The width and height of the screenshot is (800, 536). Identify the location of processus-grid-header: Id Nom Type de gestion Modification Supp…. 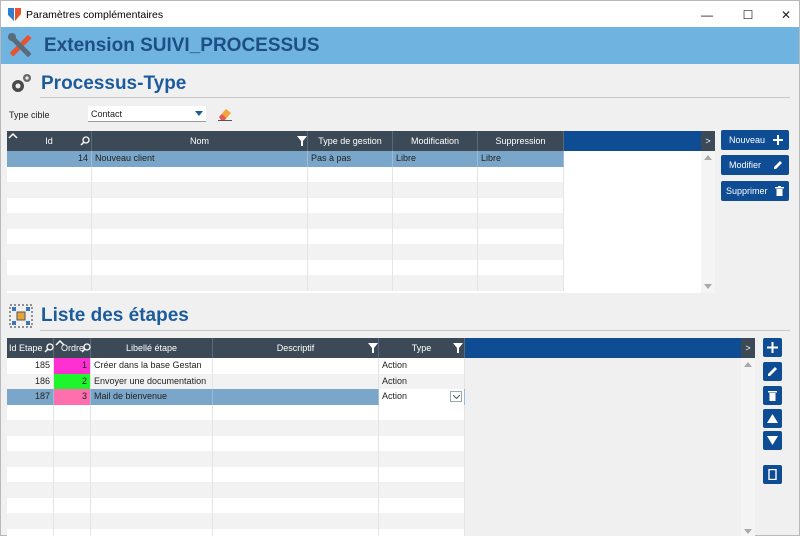
(285, 141).